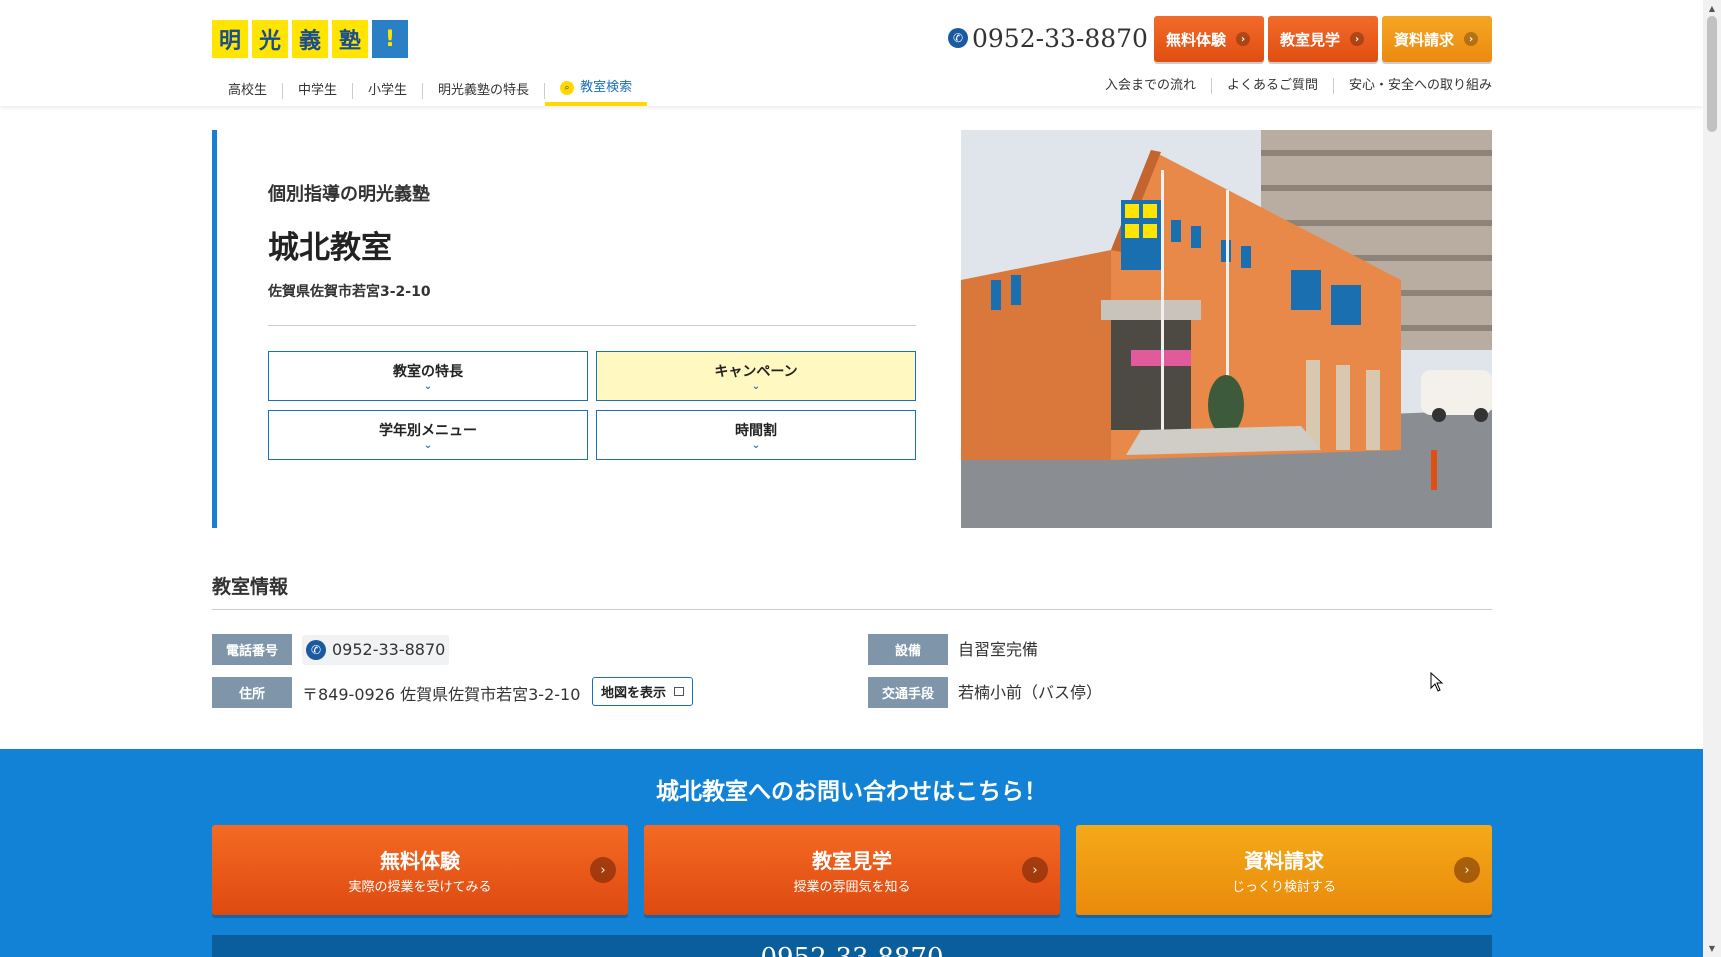 This screenshot has width=1721, height=957. I want to click on hero-subtitle: 個別指導の明光義塾, so click(349, 194).